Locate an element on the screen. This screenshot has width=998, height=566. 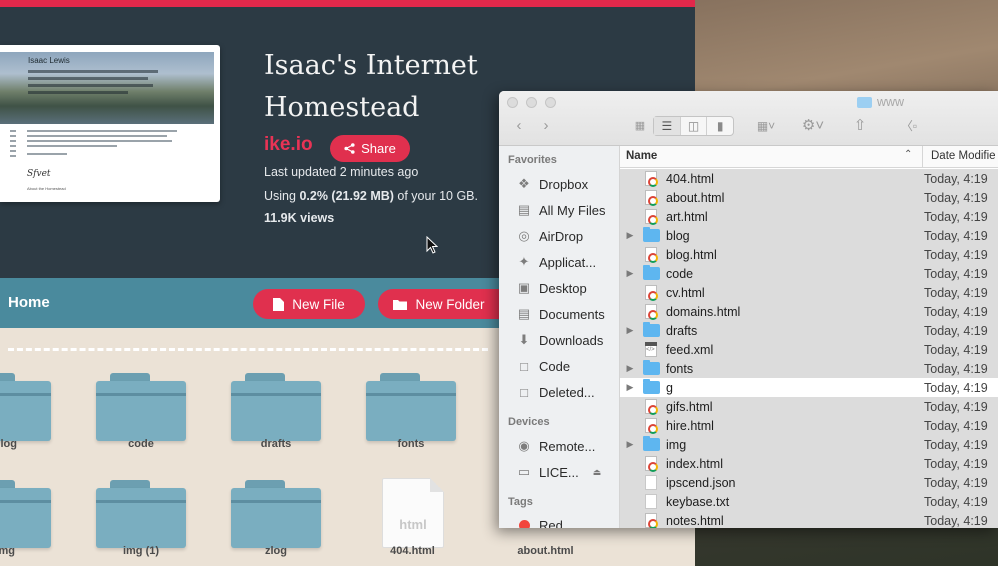
table-row: about.html Today, 4:19 is located at coordinates (809, 197).